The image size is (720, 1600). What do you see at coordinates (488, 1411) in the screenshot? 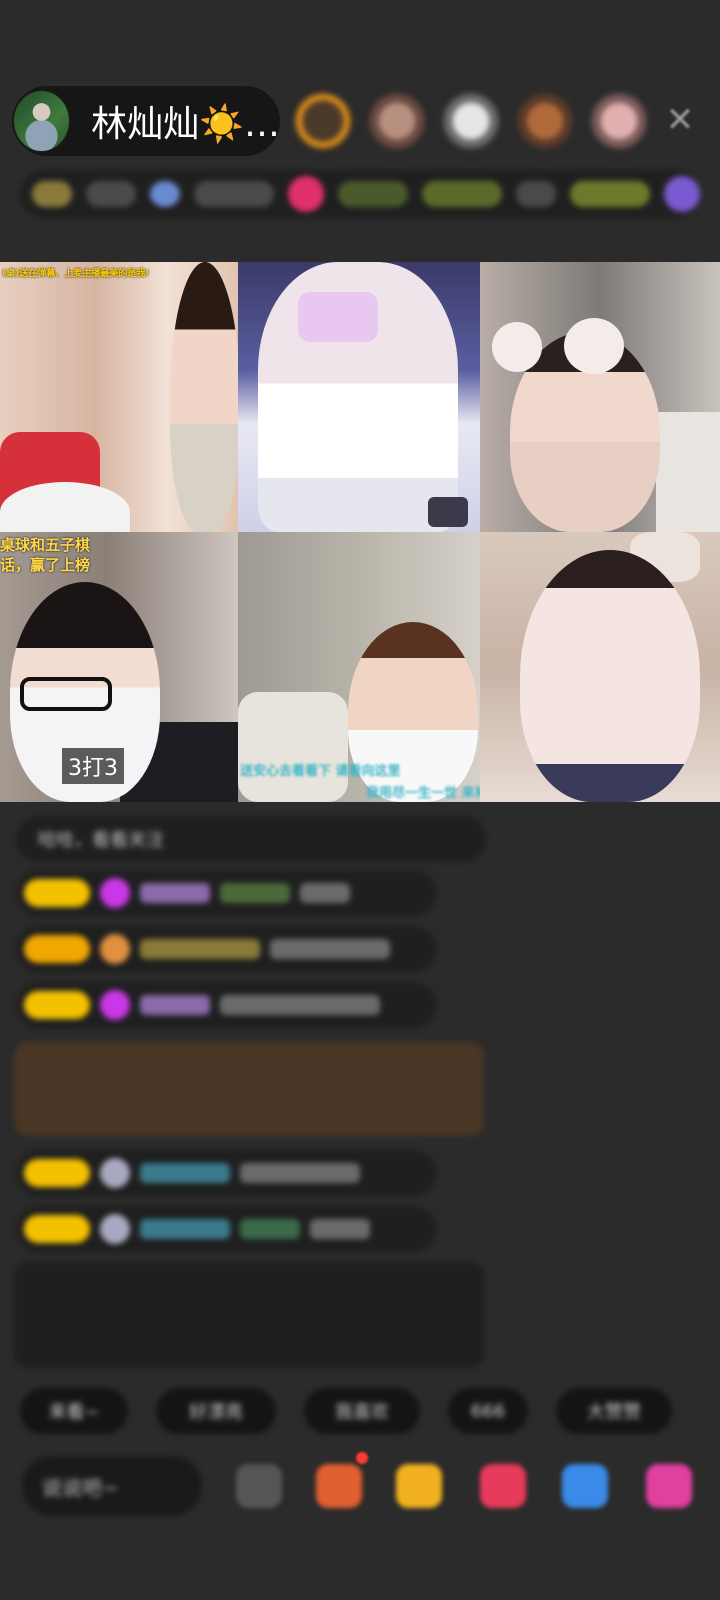
I see `quick-reply-button: 666` at bounding box center [488, 1411].